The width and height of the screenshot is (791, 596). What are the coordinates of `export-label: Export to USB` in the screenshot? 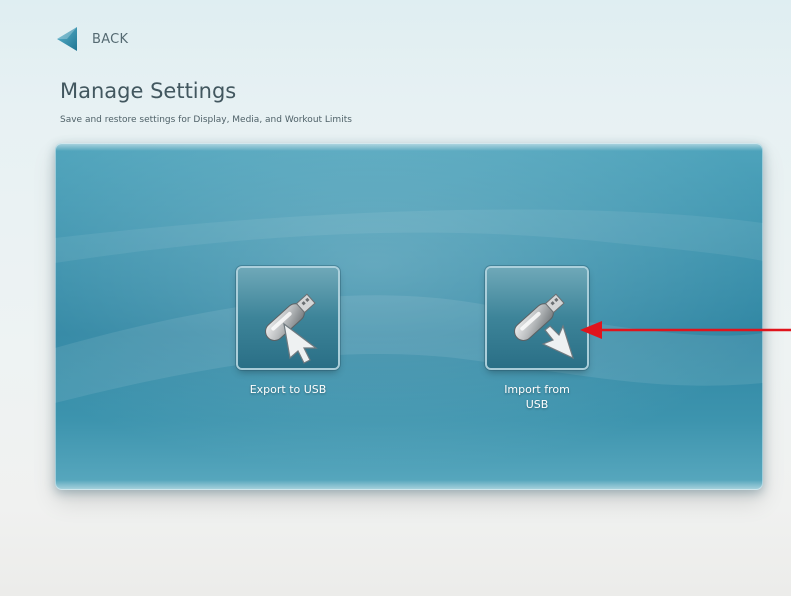 It's located at (288, 389).